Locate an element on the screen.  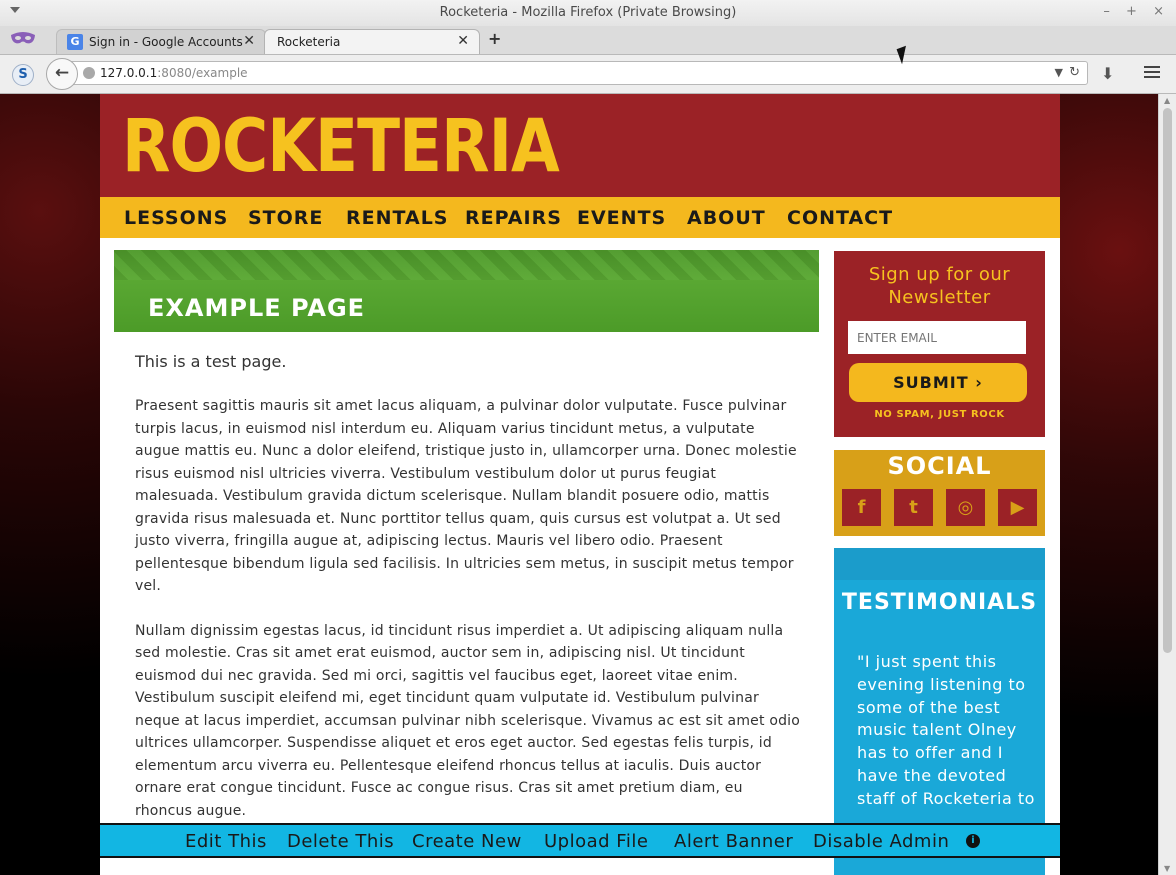
back-button: ← is located at coordinates (62, 74).